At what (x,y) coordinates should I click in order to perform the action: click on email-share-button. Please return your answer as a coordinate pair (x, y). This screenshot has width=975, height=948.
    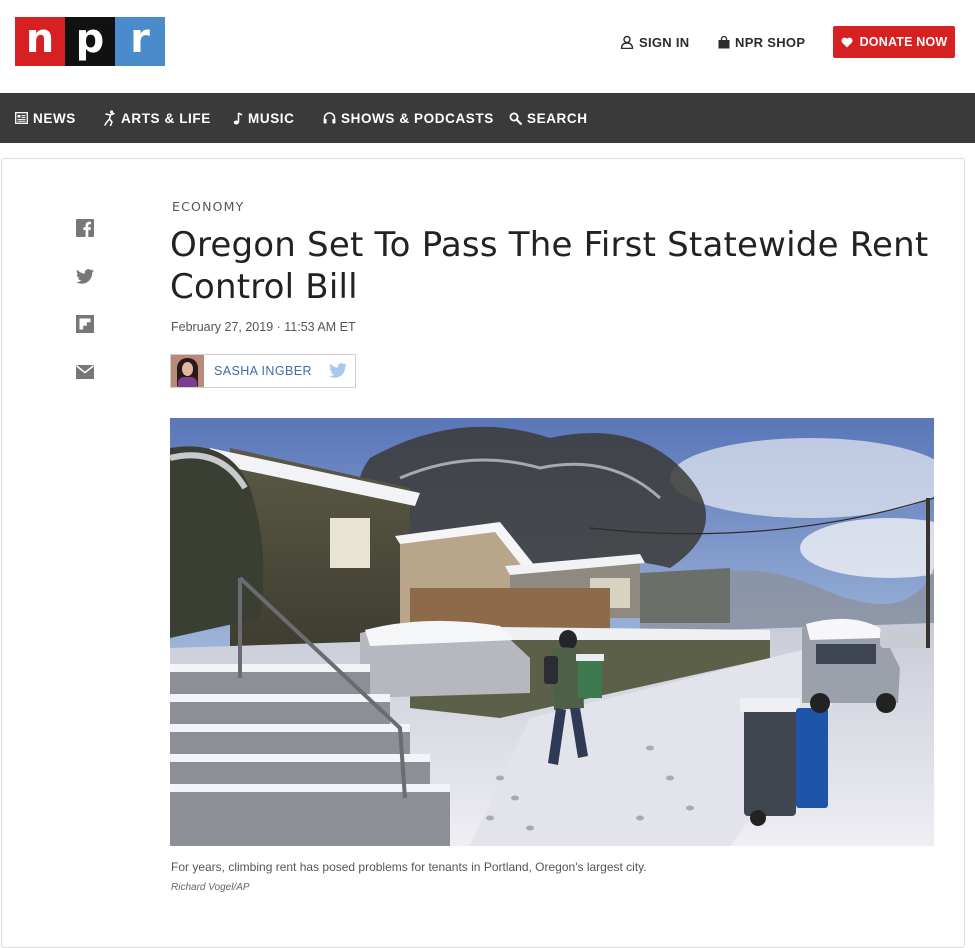
    Looking at the image, I should click on (85, 372).